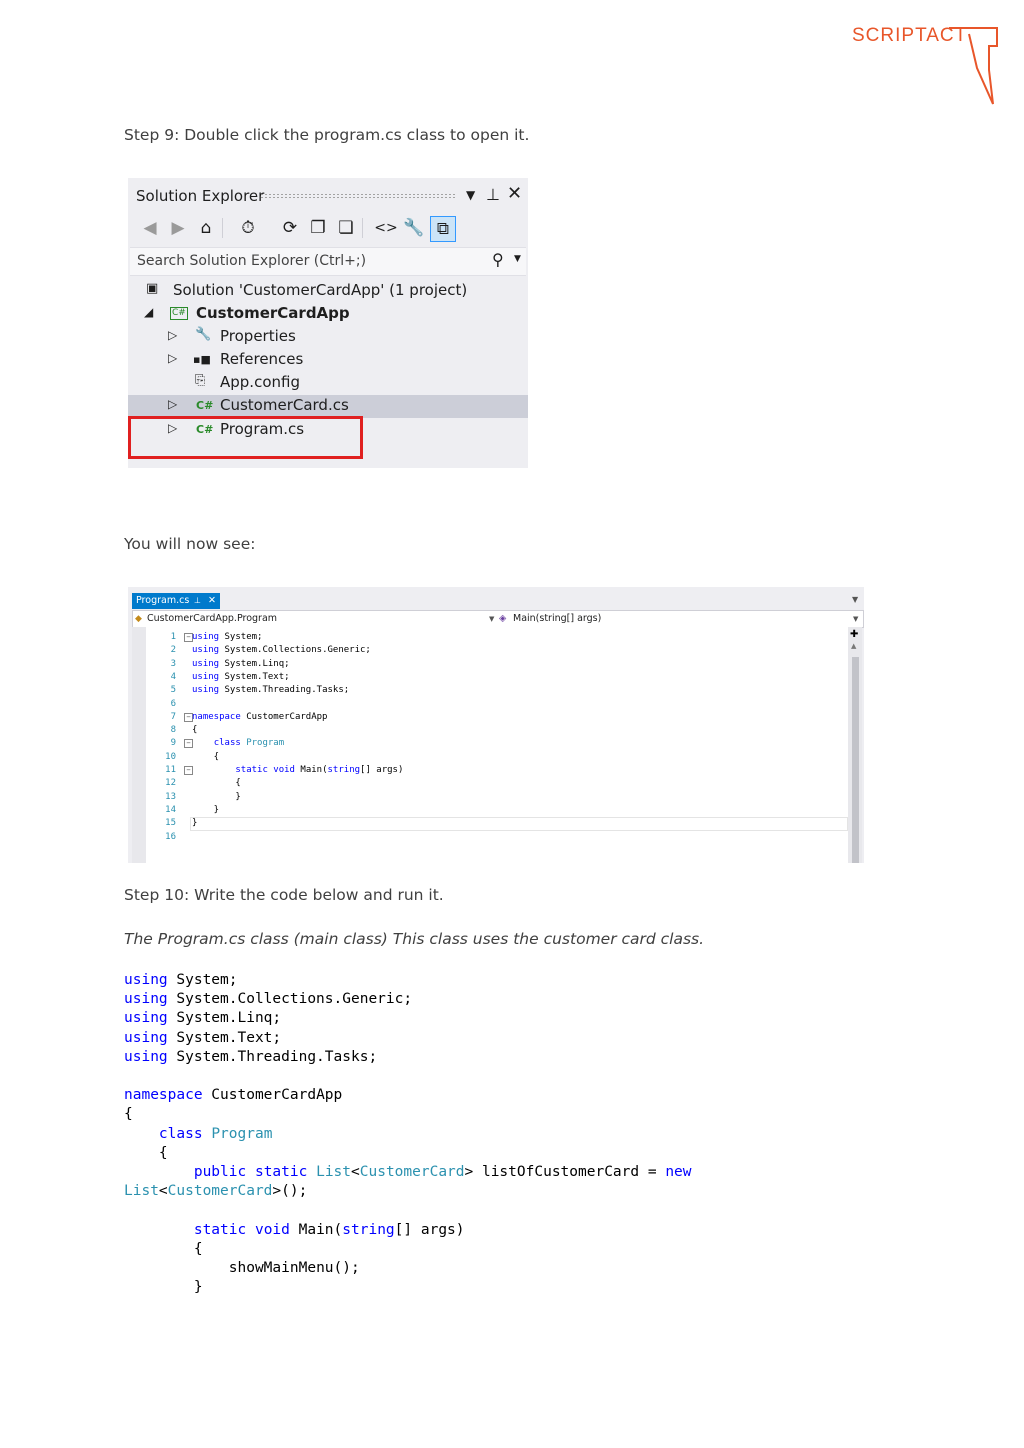 Image resolution: width=1024 pixels, height=1448 pixels. What do you see at coordinates (170, 783) in the screenshot?
I see `line-number: 12` at bounding box center [170, 783].